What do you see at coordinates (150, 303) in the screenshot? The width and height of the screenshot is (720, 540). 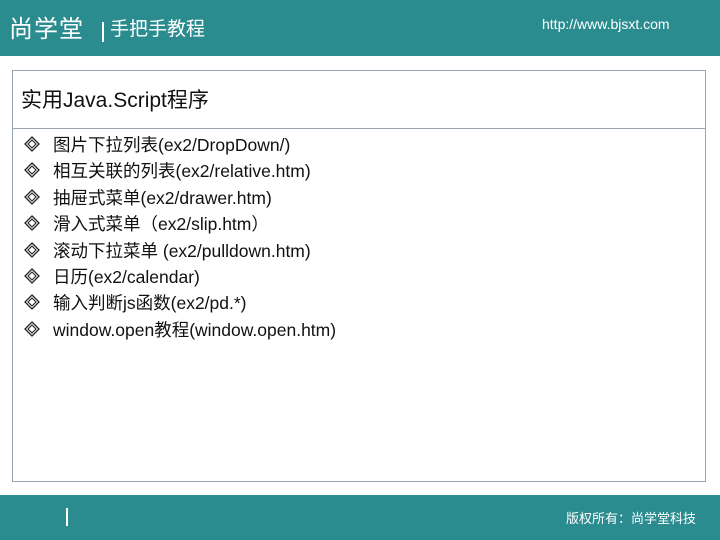 I see `list-item-text: 输入判断js函数(ex2/pd.*)` at bounding box center [150, 303].